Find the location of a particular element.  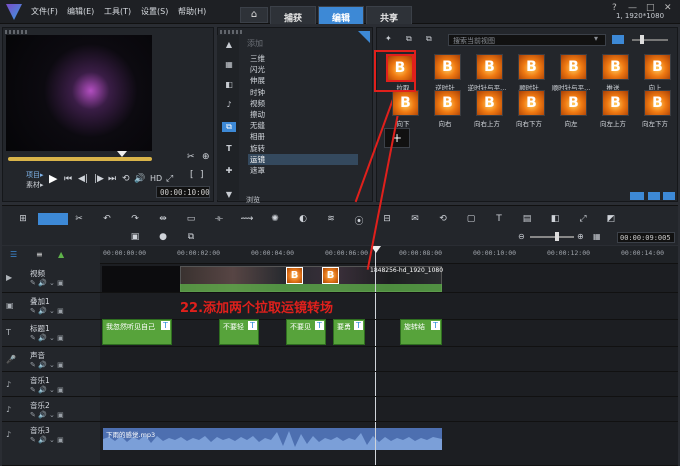

step-forward-icon: |▶ is located at coordinates (99, 179).